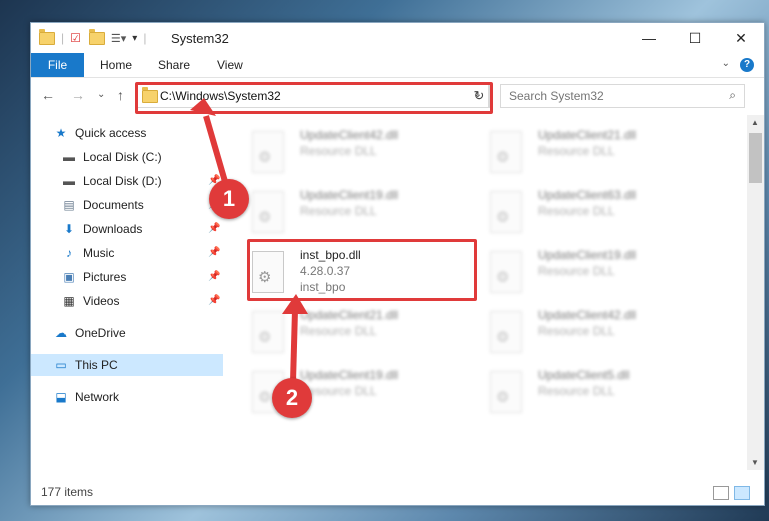  Describe the element at coordinates (292, 398) in the screenshot. I see `step-2-badge: 2` at that location.